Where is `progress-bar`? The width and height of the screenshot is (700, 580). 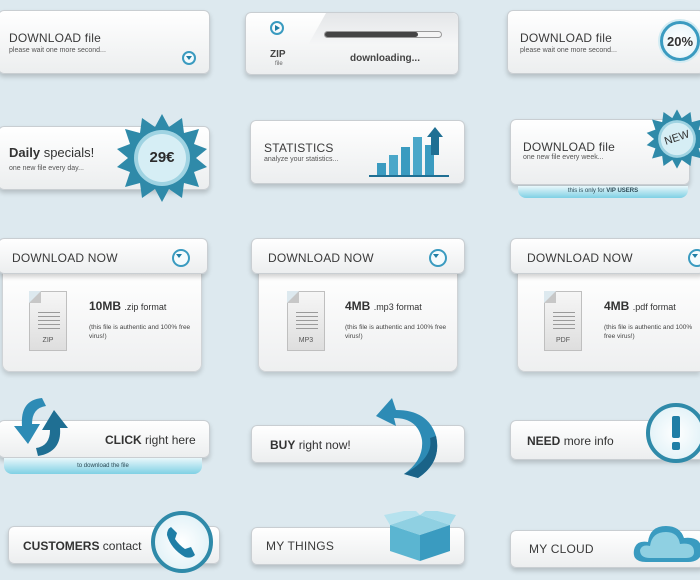 progress-bar is located at coordinates (383, 34).